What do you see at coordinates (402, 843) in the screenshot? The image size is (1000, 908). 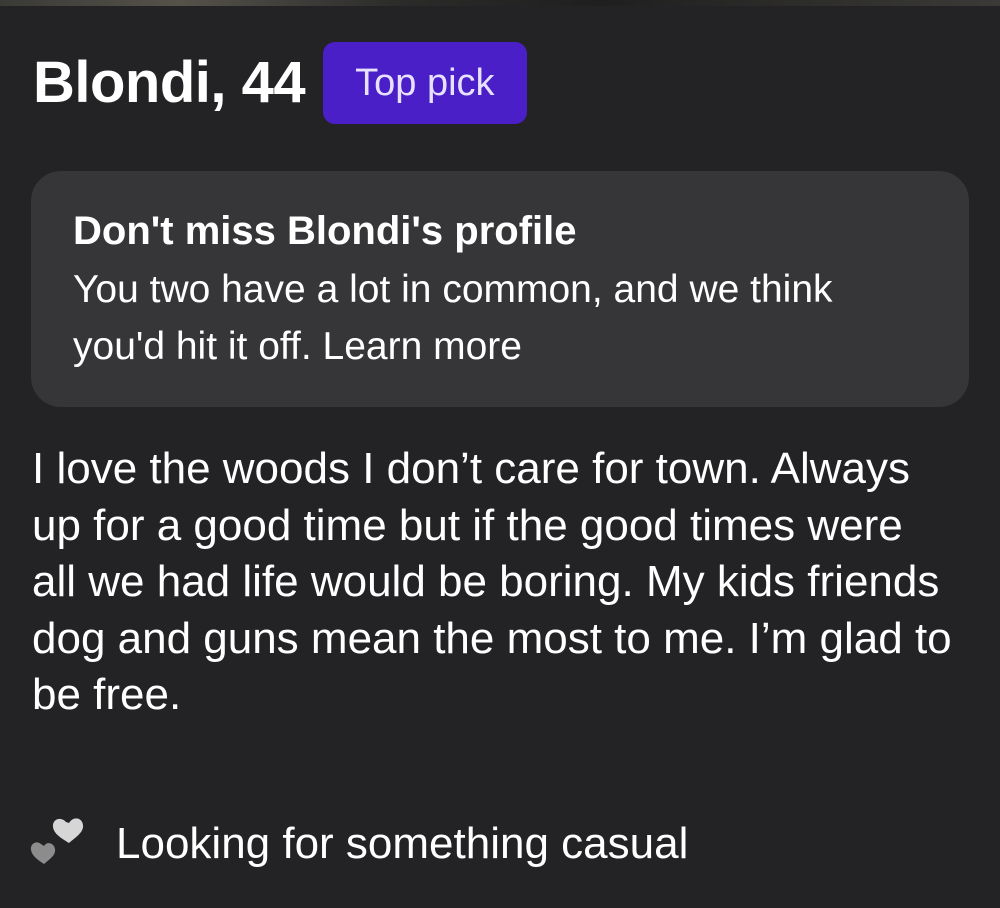 I see `looking-for-label: Looking for something casual` at bounding box center [402, 843].